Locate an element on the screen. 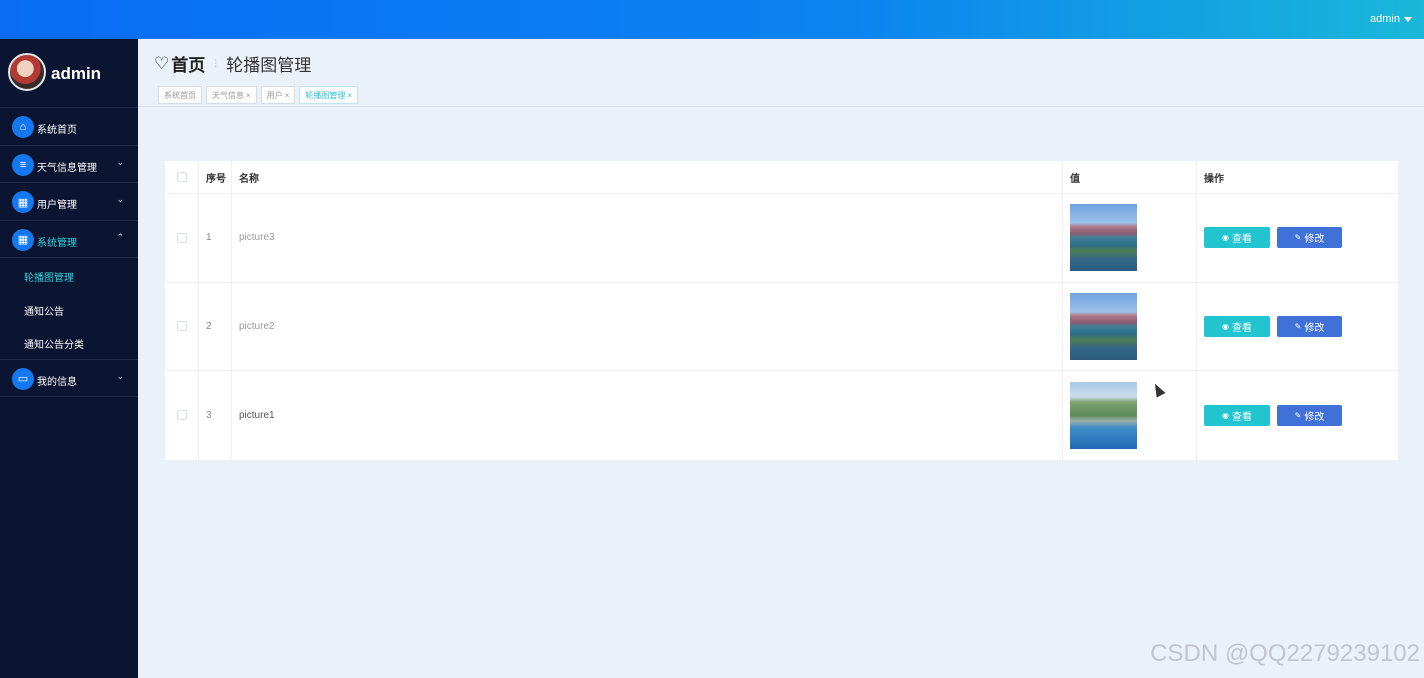 This screenshot has height=678, width=1424. table-header: 序号 名称 值 操作 is located at coordinates (781, 177).